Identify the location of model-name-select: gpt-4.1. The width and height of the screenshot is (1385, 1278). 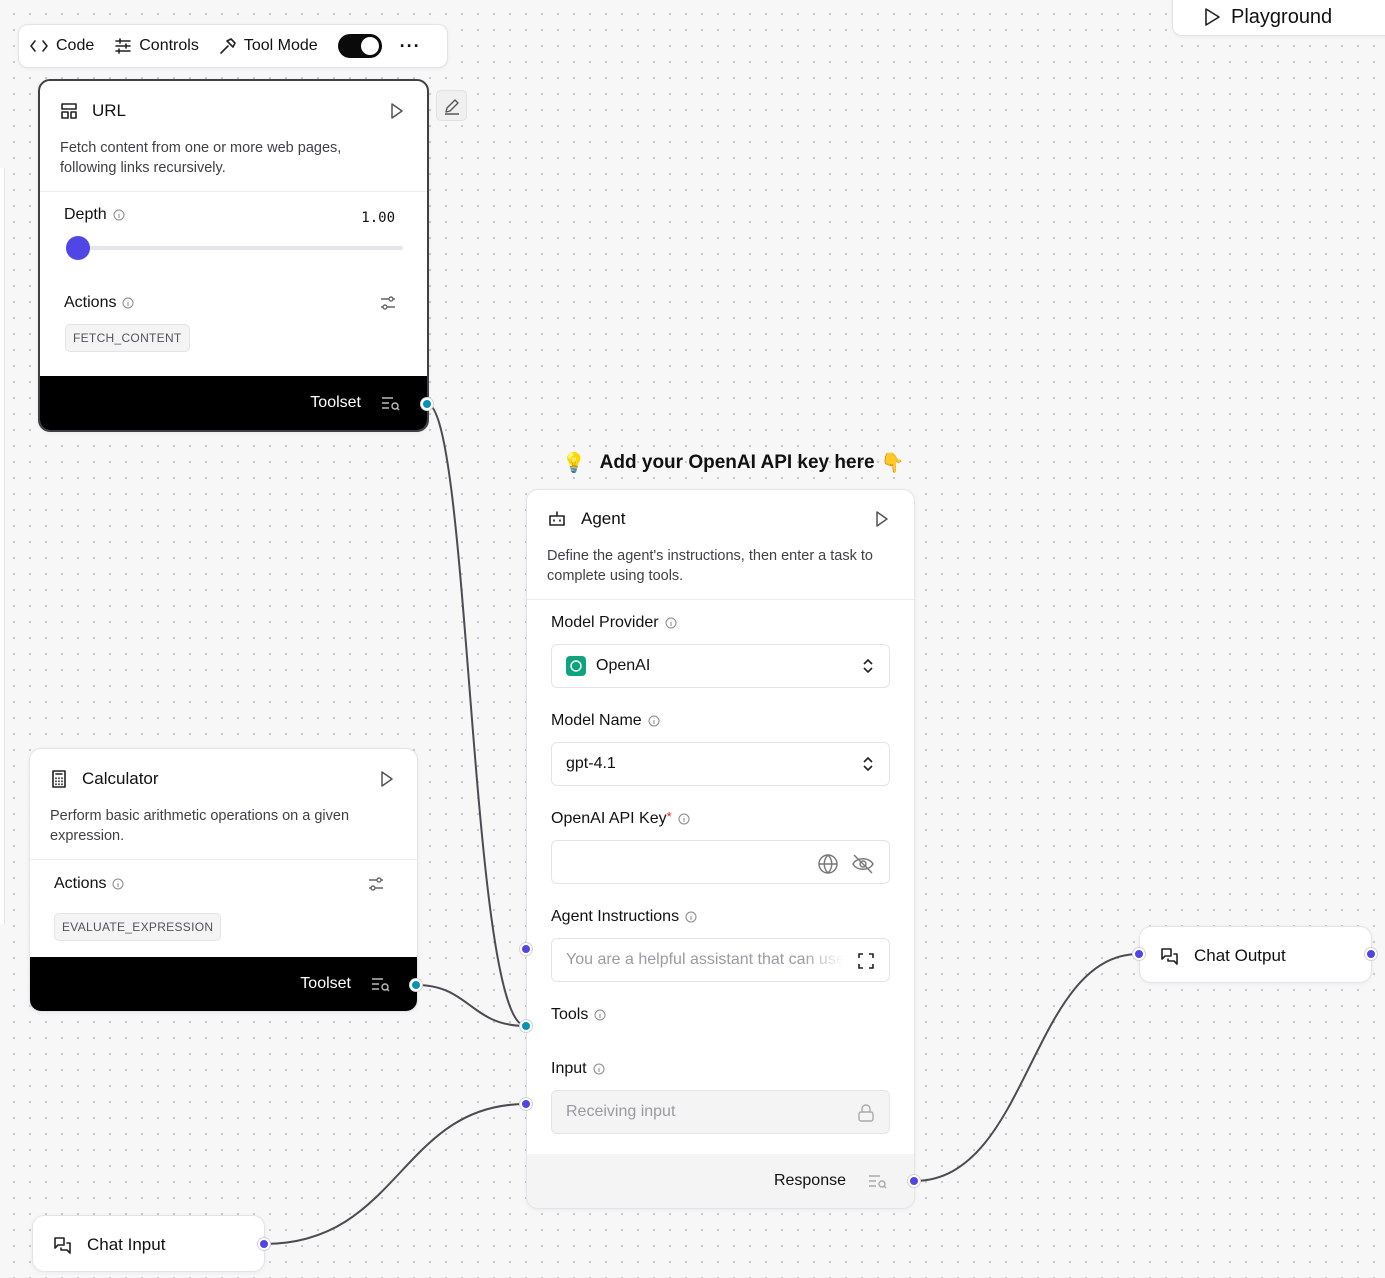
(720, 764).